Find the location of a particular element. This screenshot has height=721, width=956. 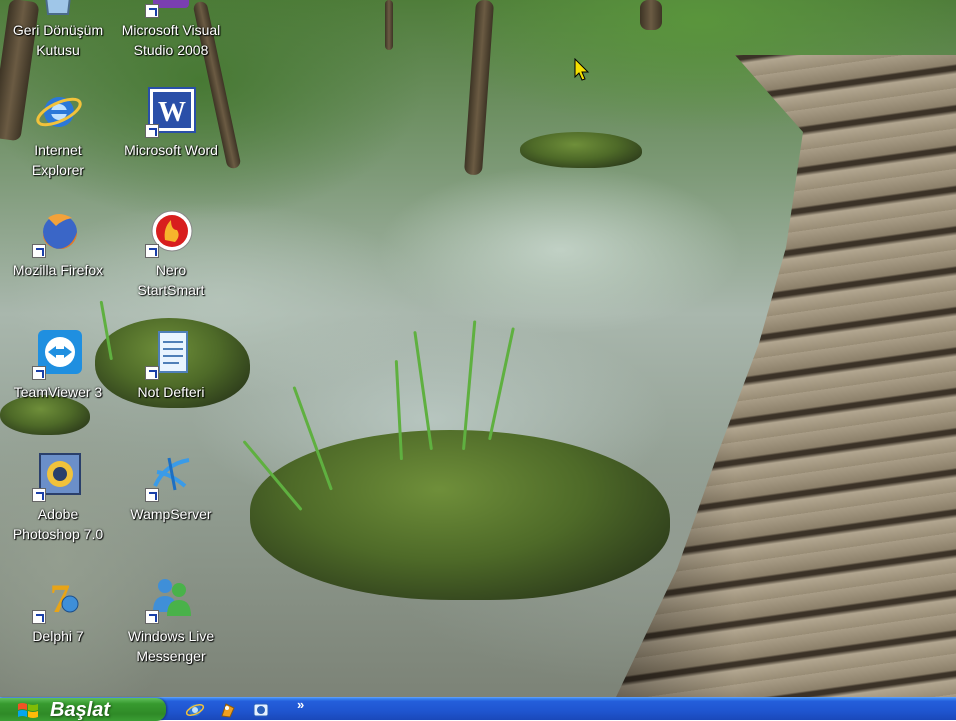

desktop-icon-visual-studio: Microsoft Visual Studio 2008 is located at coordinates (171, 30).